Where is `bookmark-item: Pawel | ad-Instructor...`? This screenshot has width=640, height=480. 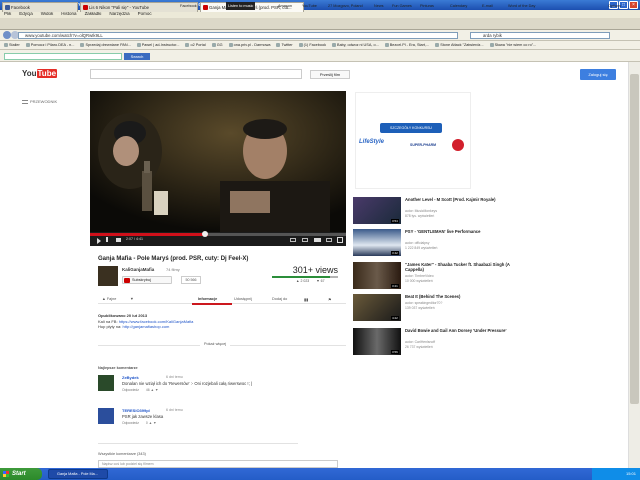
bookmark-item: Pawel | ad-Instructor... is located at coordinates (157, 45).